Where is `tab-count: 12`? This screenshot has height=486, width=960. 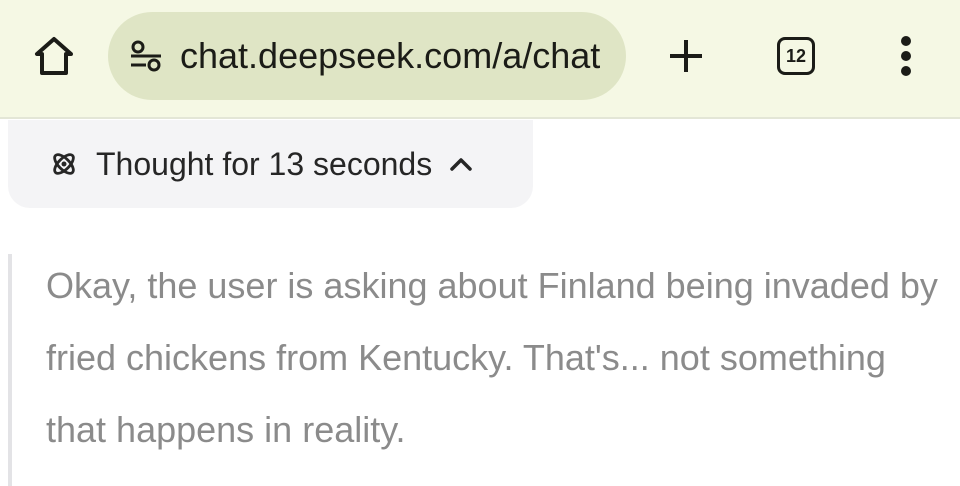
tab-count: 12 is located at coordinates (796, 55).